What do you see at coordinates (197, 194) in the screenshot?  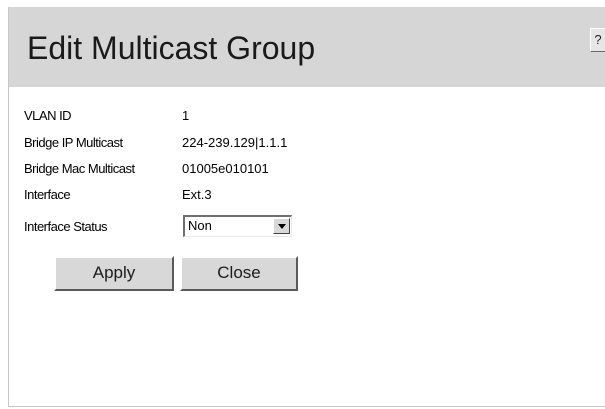 I see `interface-value: Ext.3` at bounding box center [197, 194].